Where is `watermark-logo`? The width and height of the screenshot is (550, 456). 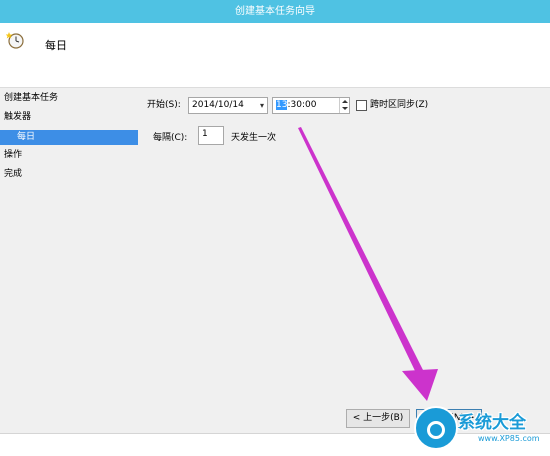 watermark-logo is located at coordinates (436, 428).